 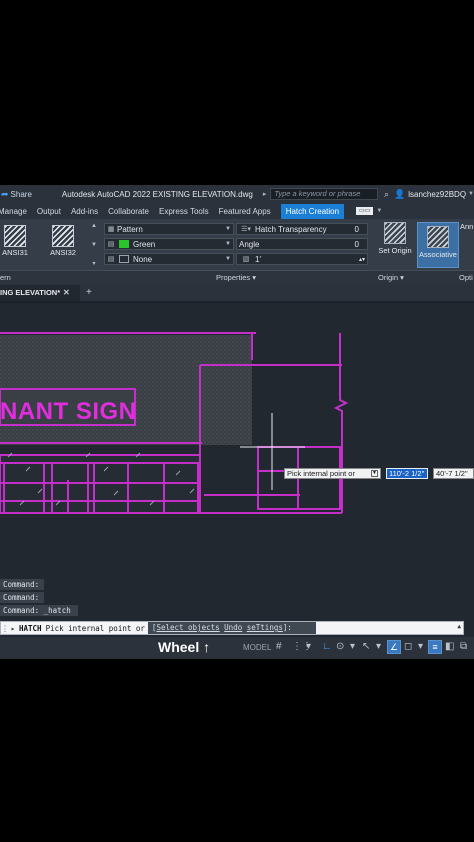 I want to click on pattern-ansi32: ANSI32, so click(x=63, y=241).